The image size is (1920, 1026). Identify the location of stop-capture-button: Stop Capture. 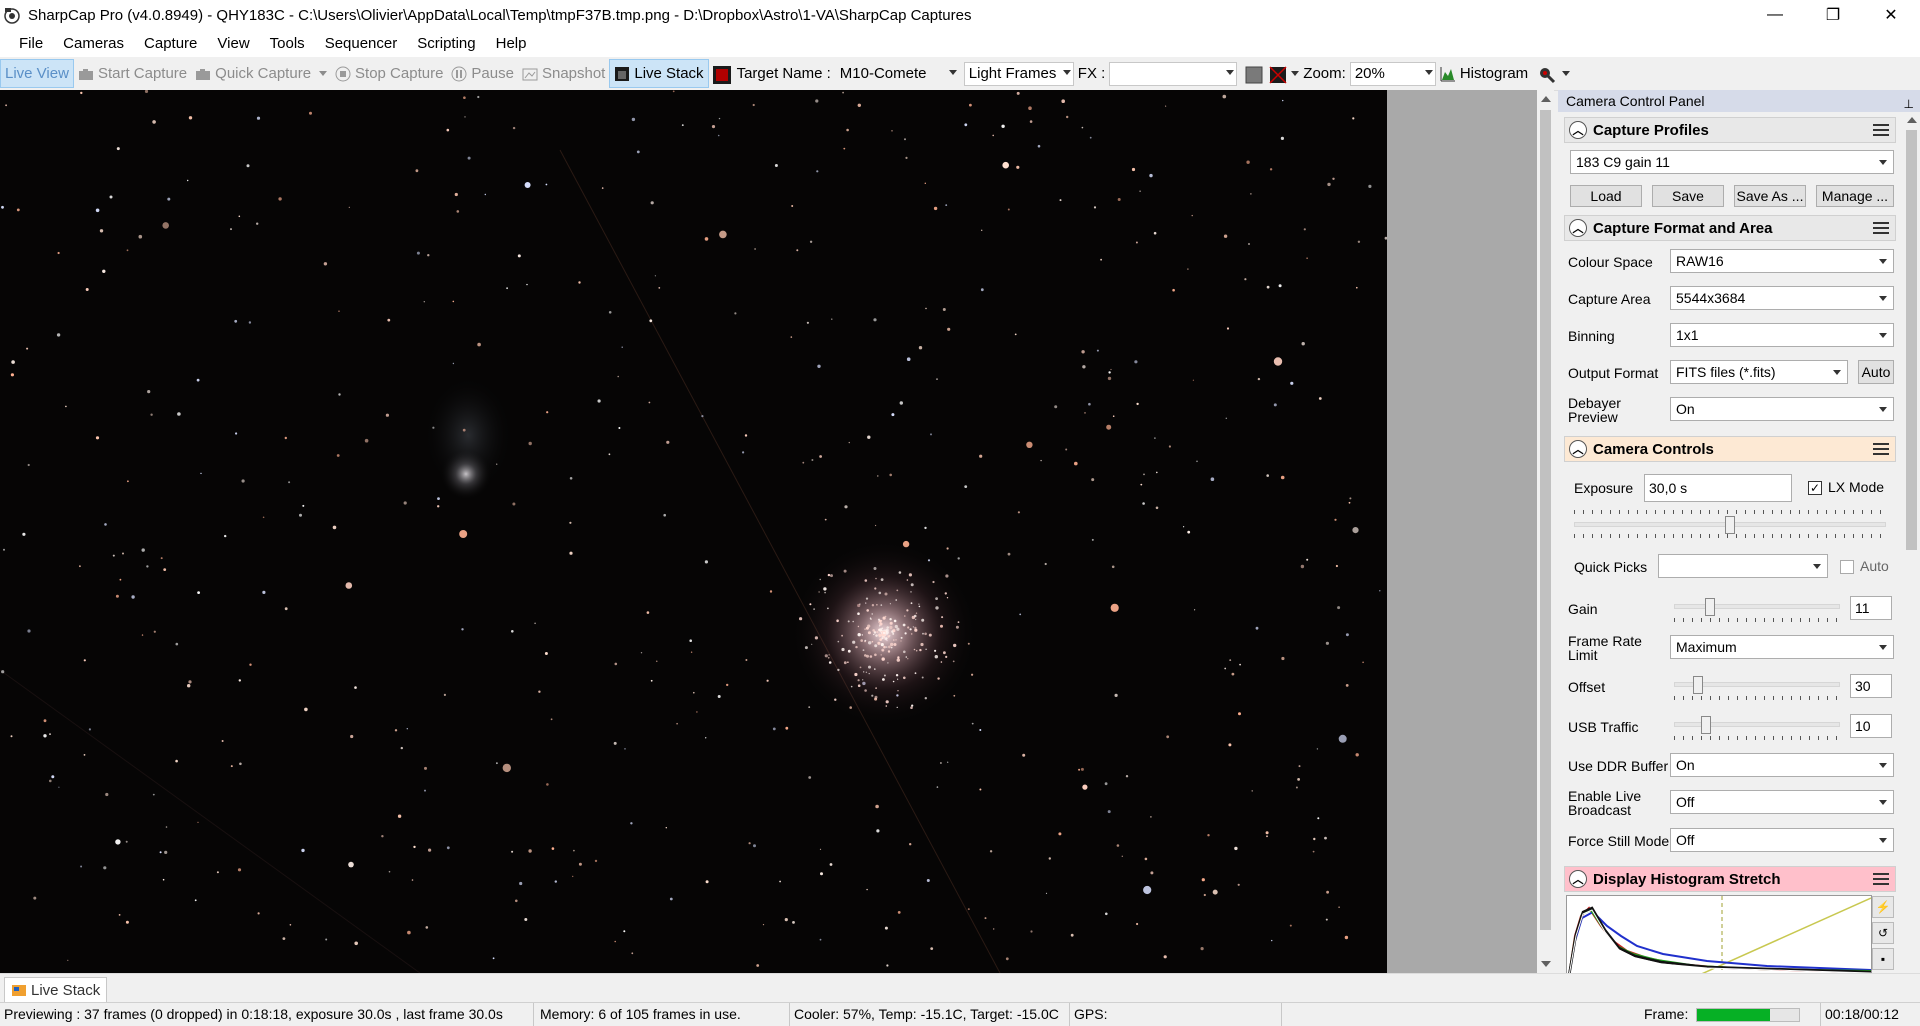
(389, 73).